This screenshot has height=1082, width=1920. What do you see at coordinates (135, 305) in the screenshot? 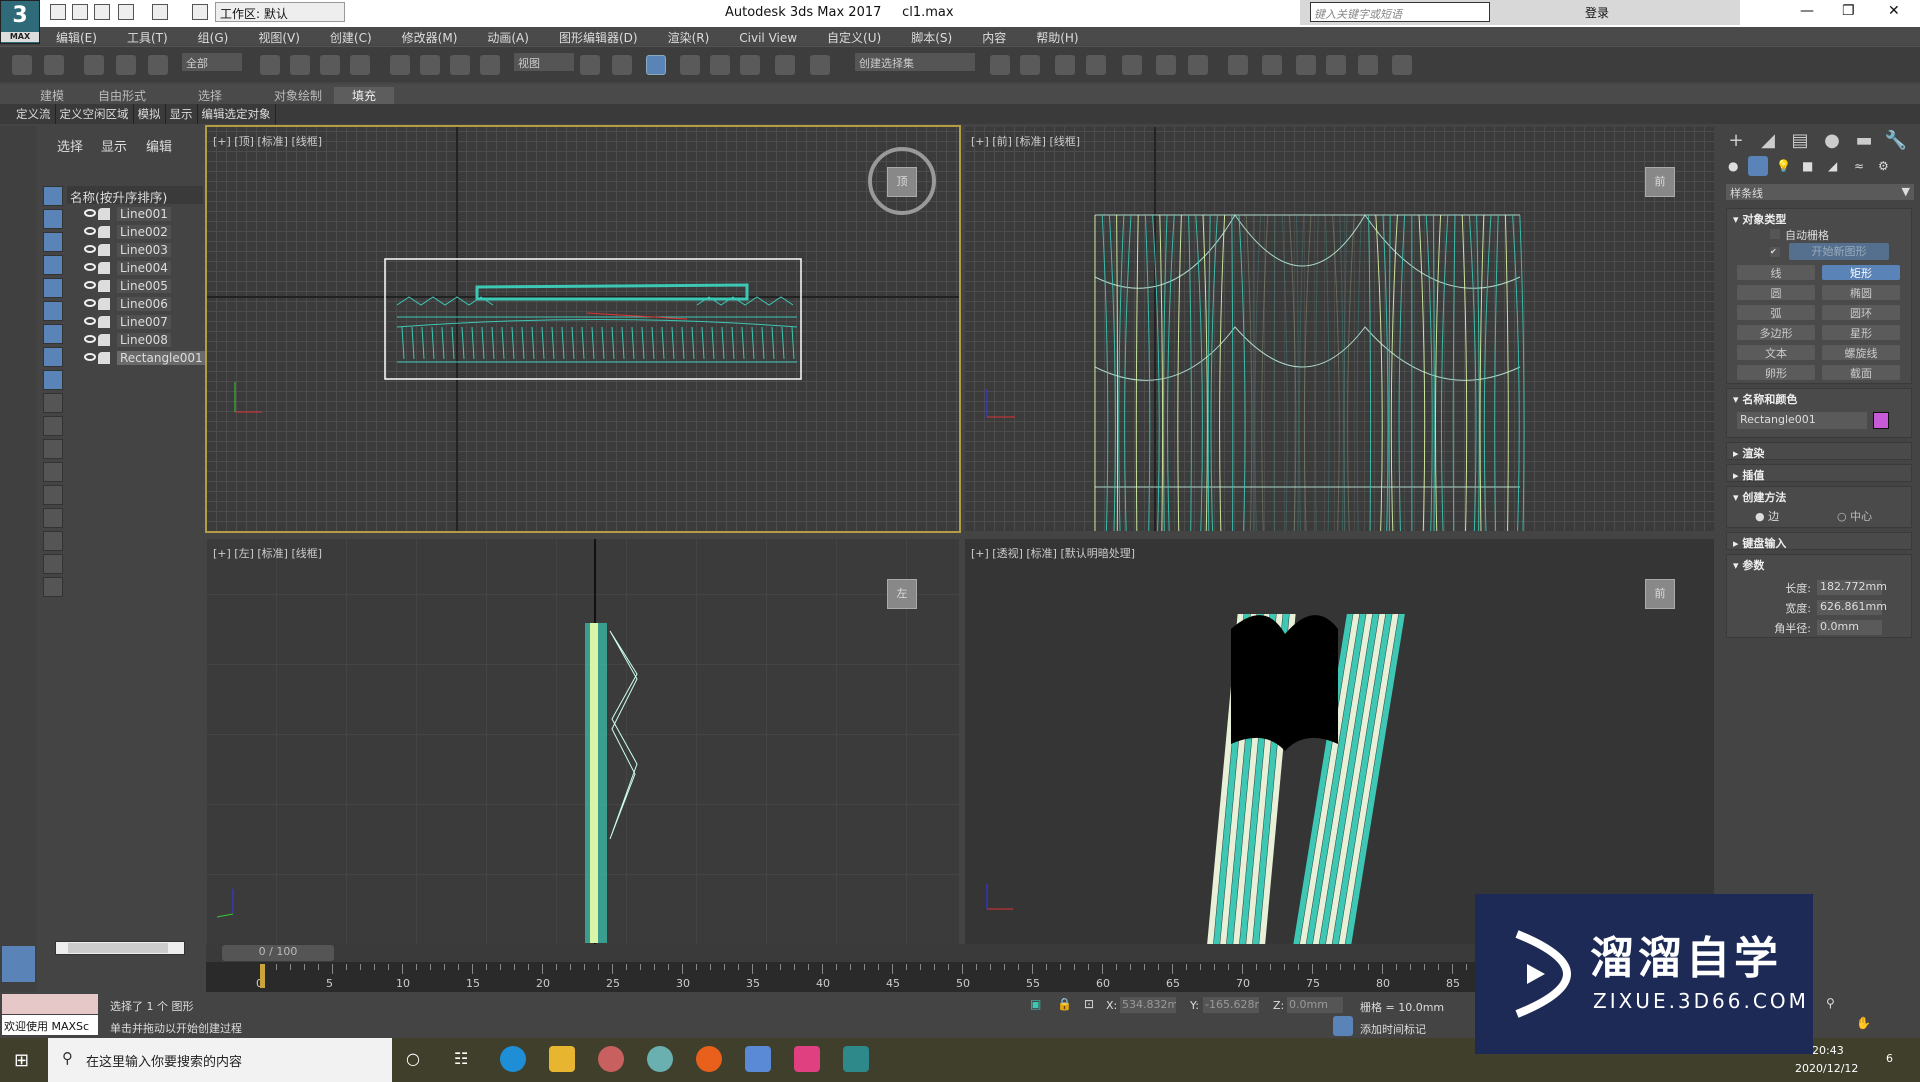
I see `explorer-item: Line006` at bounding box center [135, 305].